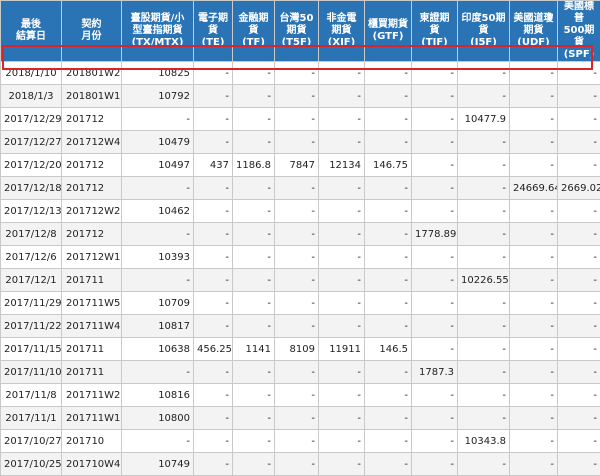 This screenshot has height=476, width=600. Describe the element at coordinates (158, 234) in the screenshot. I see `cell-tx: -` at that location.